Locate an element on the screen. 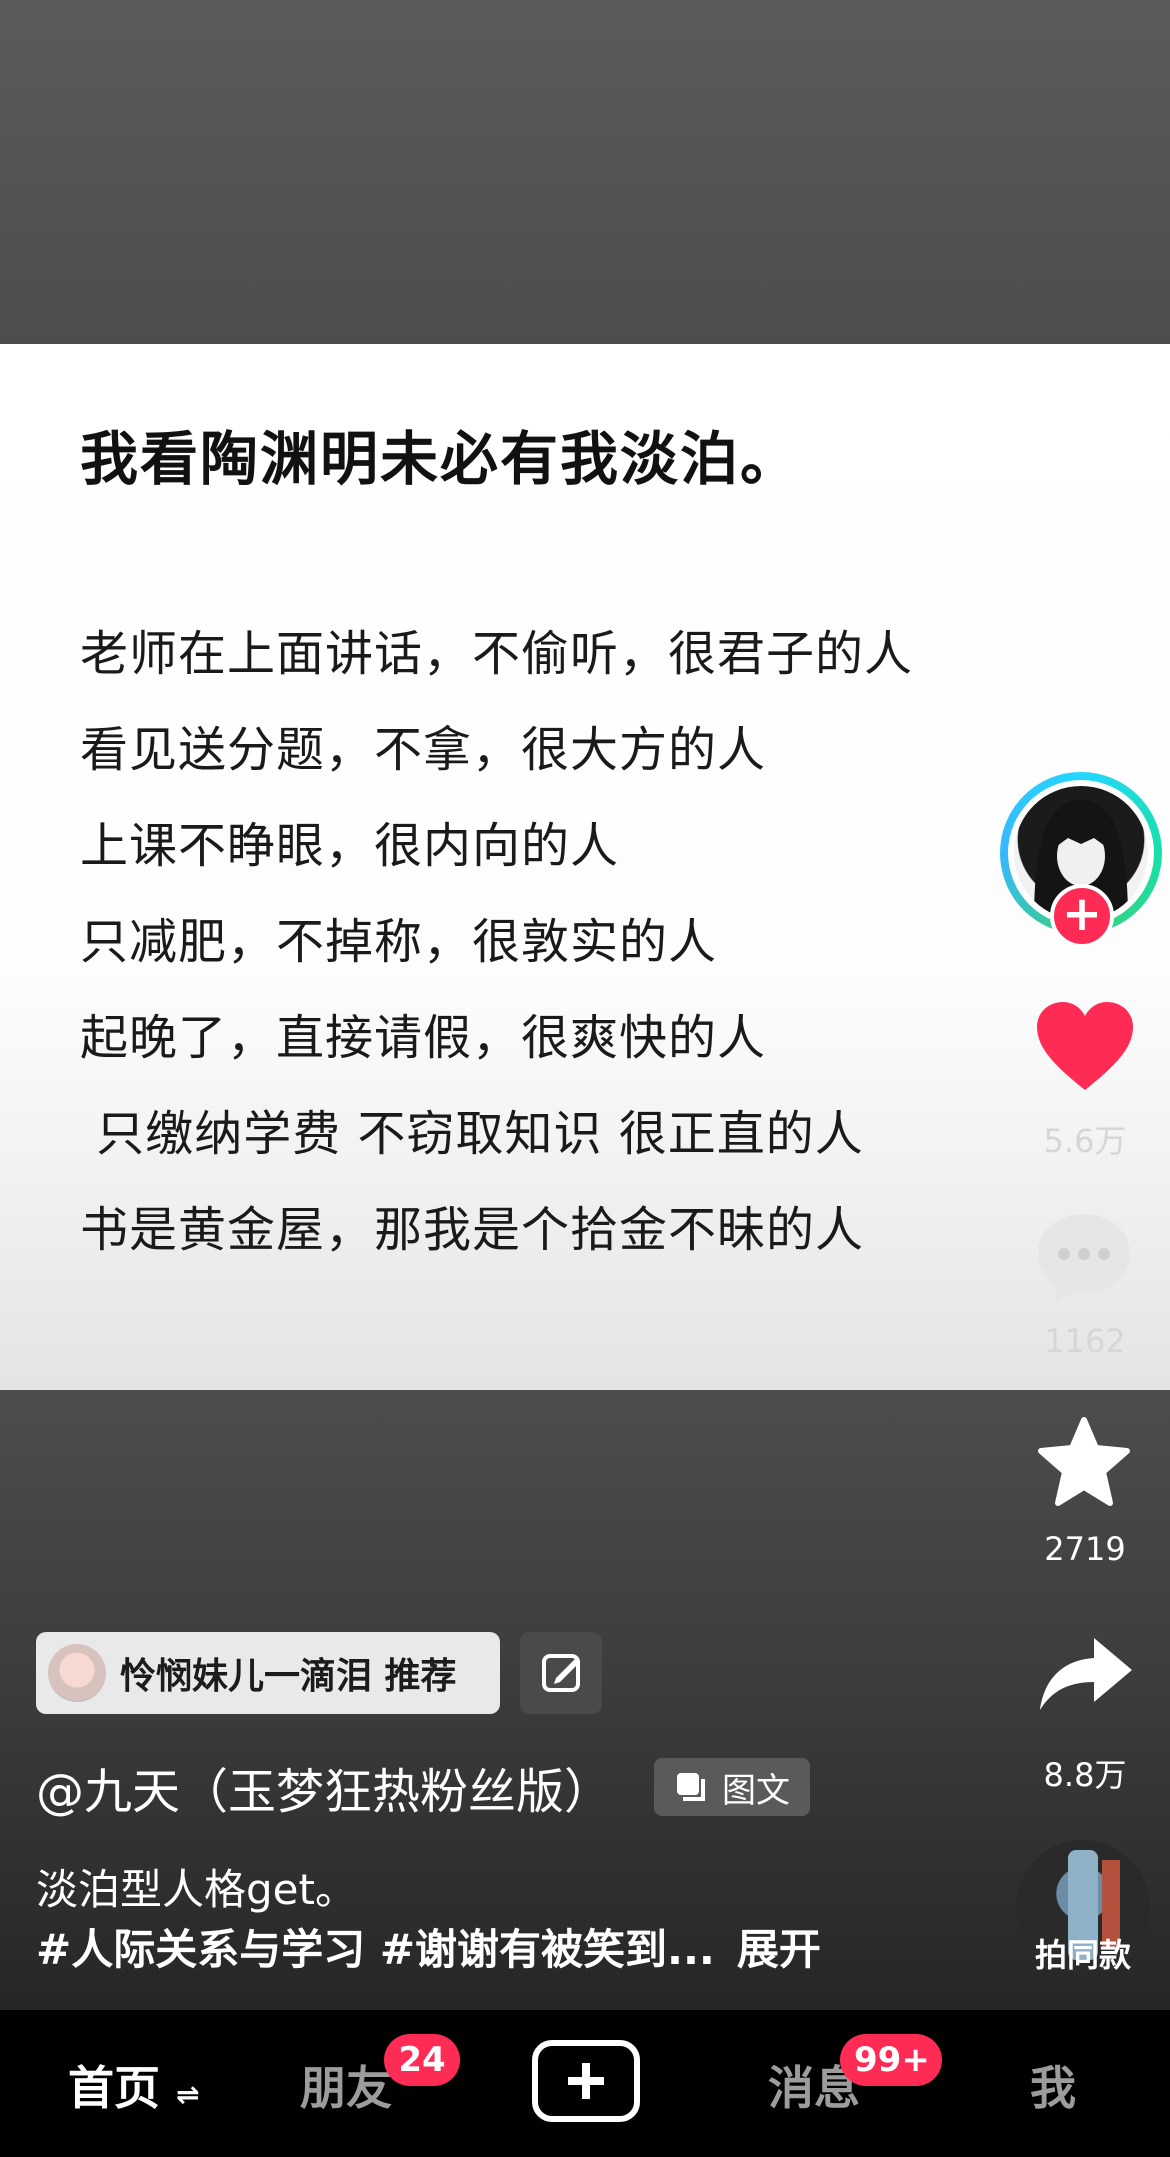 The image size is (1170, 2157). share-icon is located at coordinates (1086, 1674).